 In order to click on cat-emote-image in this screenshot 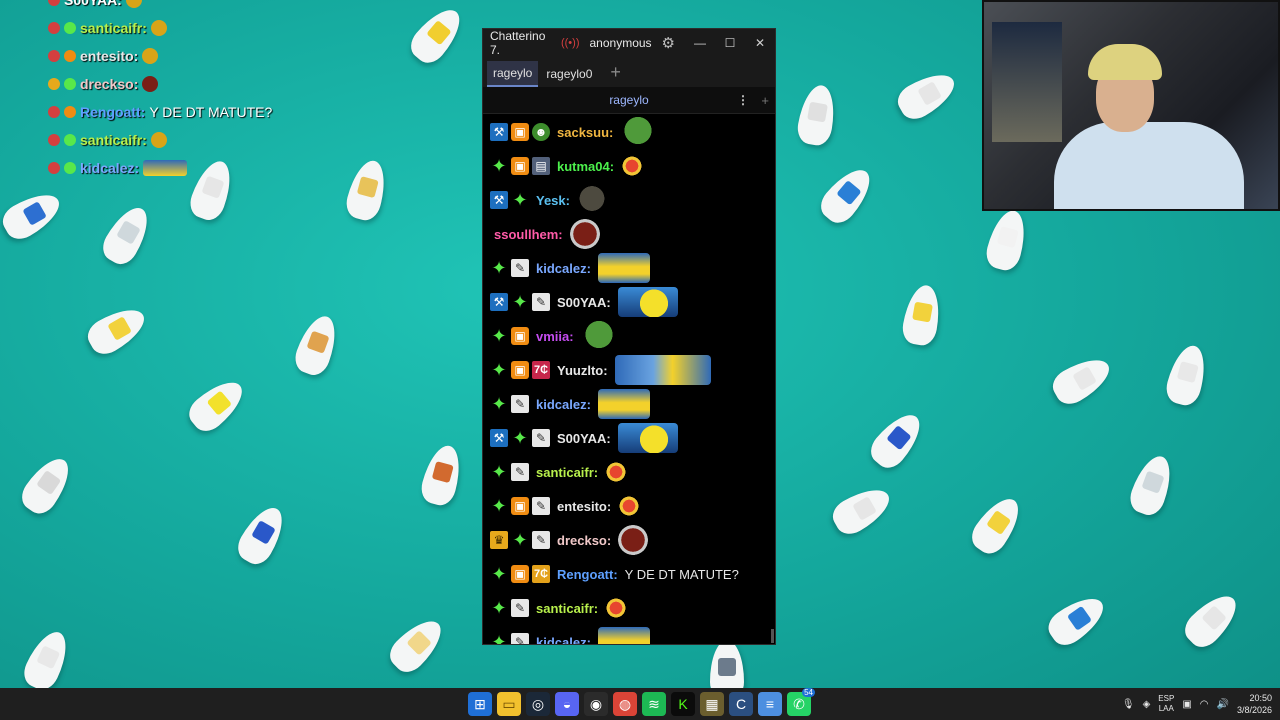, I will do `click(591, 200)`.